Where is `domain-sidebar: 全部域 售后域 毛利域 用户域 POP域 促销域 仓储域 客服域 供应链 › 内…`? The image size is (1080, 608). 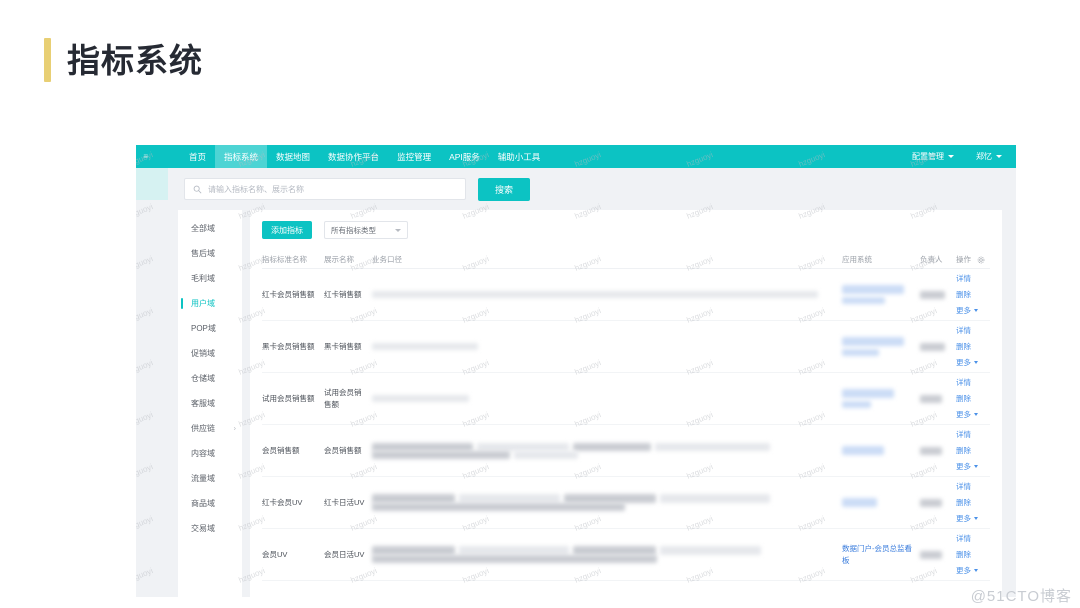 domain-sidebar: 全部域 售后域 毛利域 用户域 POP域 促销域 仓储域 客服域 供应链 › 内… is located at coordinates (210, 403).